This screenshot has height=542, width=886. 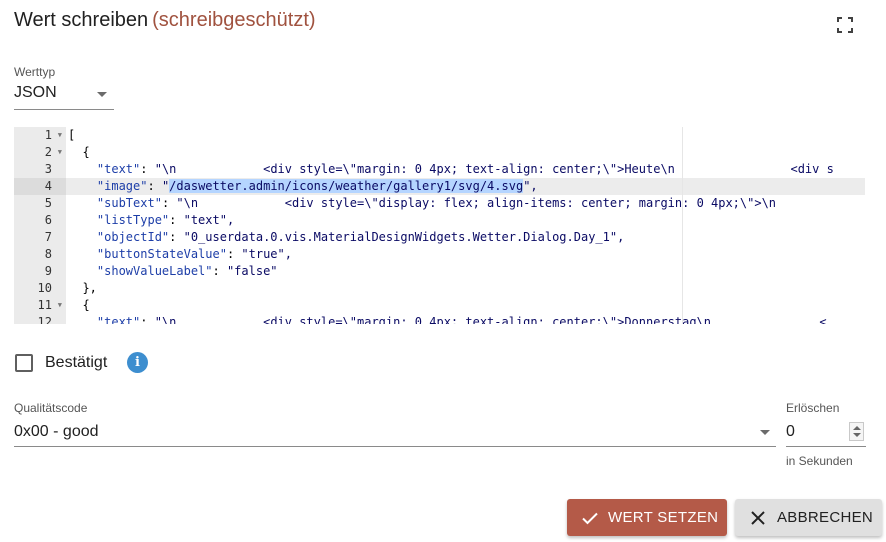 What do you see at coordinates (40, 186) in the screenshot?
I see `line-number: 4` at bounding box center [40, 186].